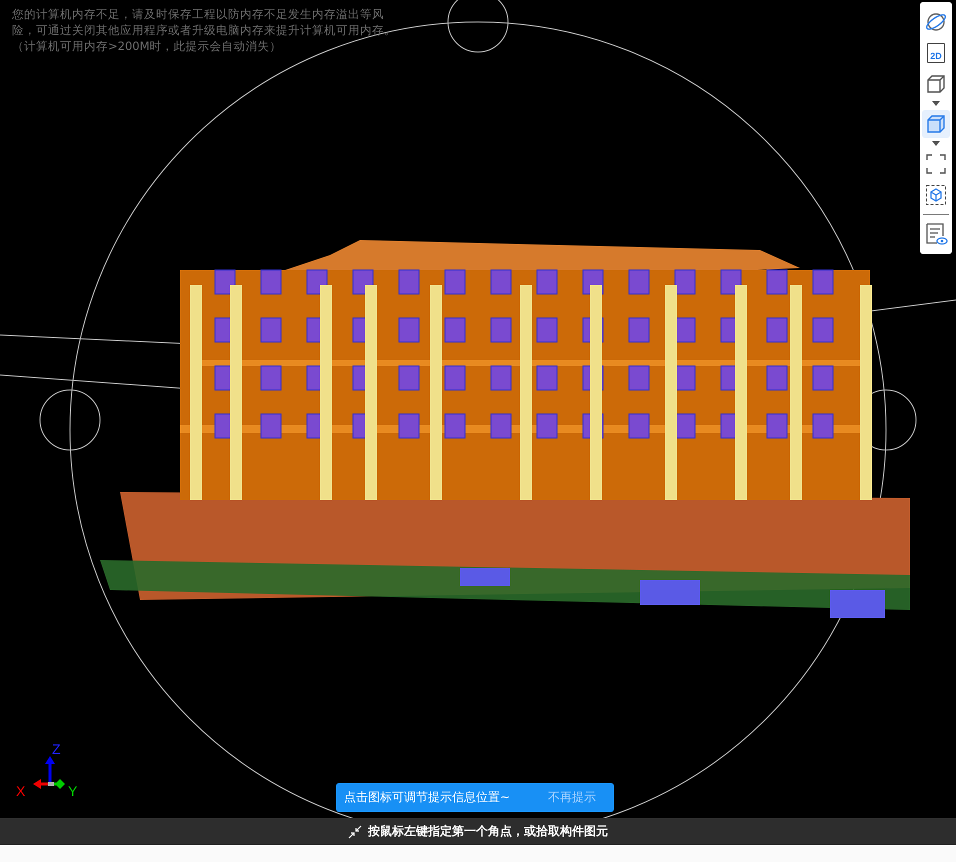  Describe the element at coordinates (936, 234) in the screenshot. I see `list-view-icon` at that location.